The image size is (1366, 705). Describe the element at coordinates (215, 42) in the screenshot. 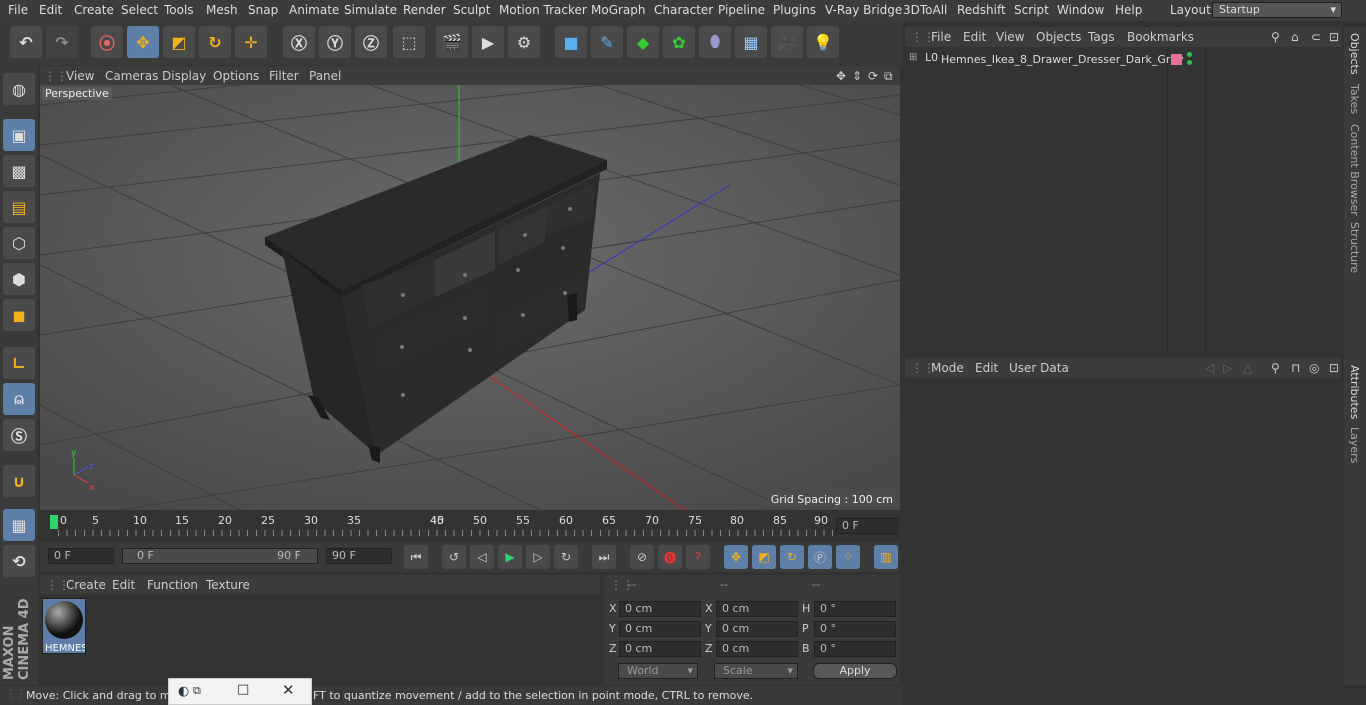

I see `rotate-tool-button: ↻` at that location.